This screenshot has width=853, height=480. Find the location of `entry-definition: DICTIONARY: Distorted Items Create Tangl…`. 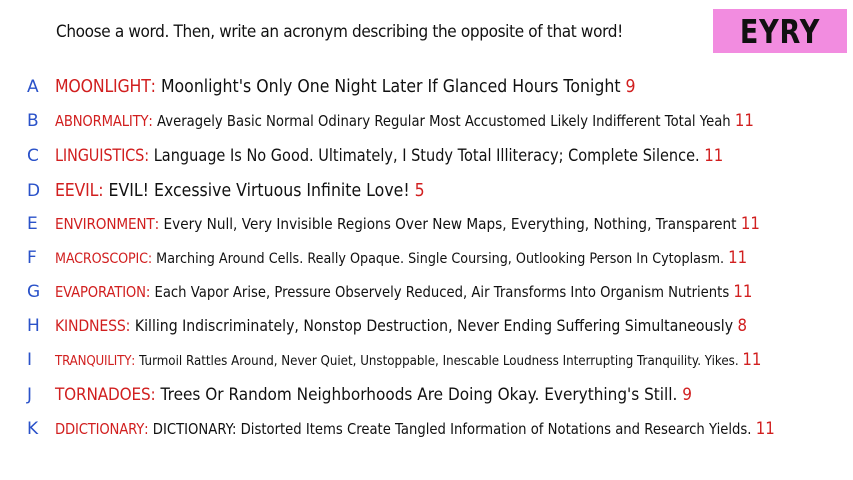

entry-definition: DICTIONARY: Distorted Items Create Tangl… is located at coordinates (452, 429).